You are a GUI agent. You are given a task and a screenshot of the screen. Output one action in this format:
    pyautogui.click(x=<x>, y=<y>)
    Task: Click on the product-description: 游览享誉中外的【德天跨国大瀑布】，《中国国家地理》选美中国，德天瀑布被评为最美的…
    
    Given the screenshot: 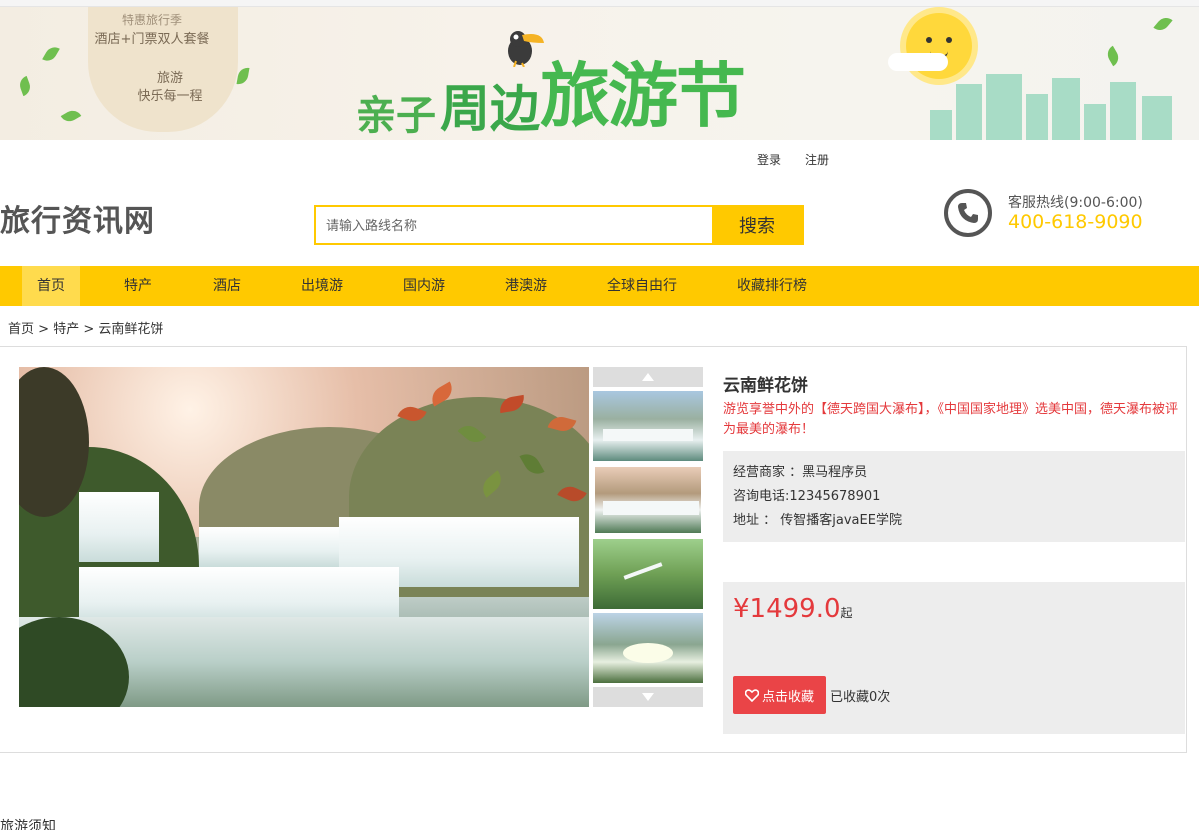 What is the action you would take?
    pyautogui.click(x=951, y=419)
    